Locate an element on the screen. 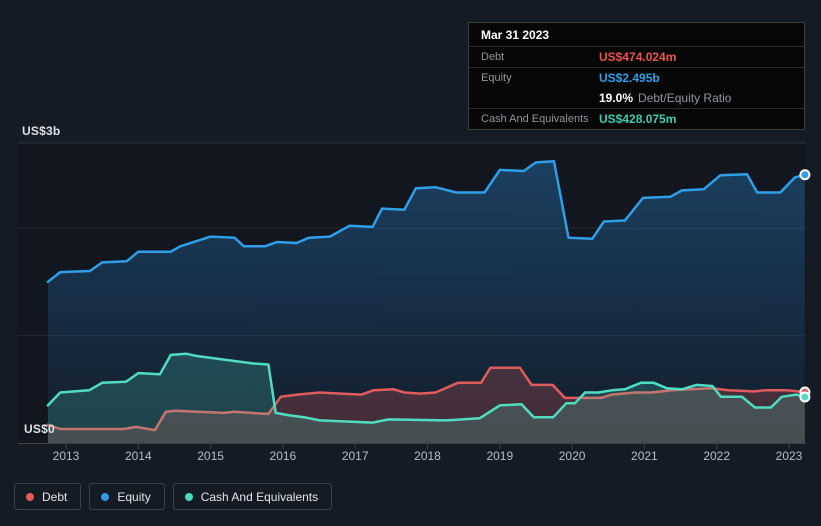 The image size is (821, 526). debt-dot-icon is located at coordinates (30, 496).